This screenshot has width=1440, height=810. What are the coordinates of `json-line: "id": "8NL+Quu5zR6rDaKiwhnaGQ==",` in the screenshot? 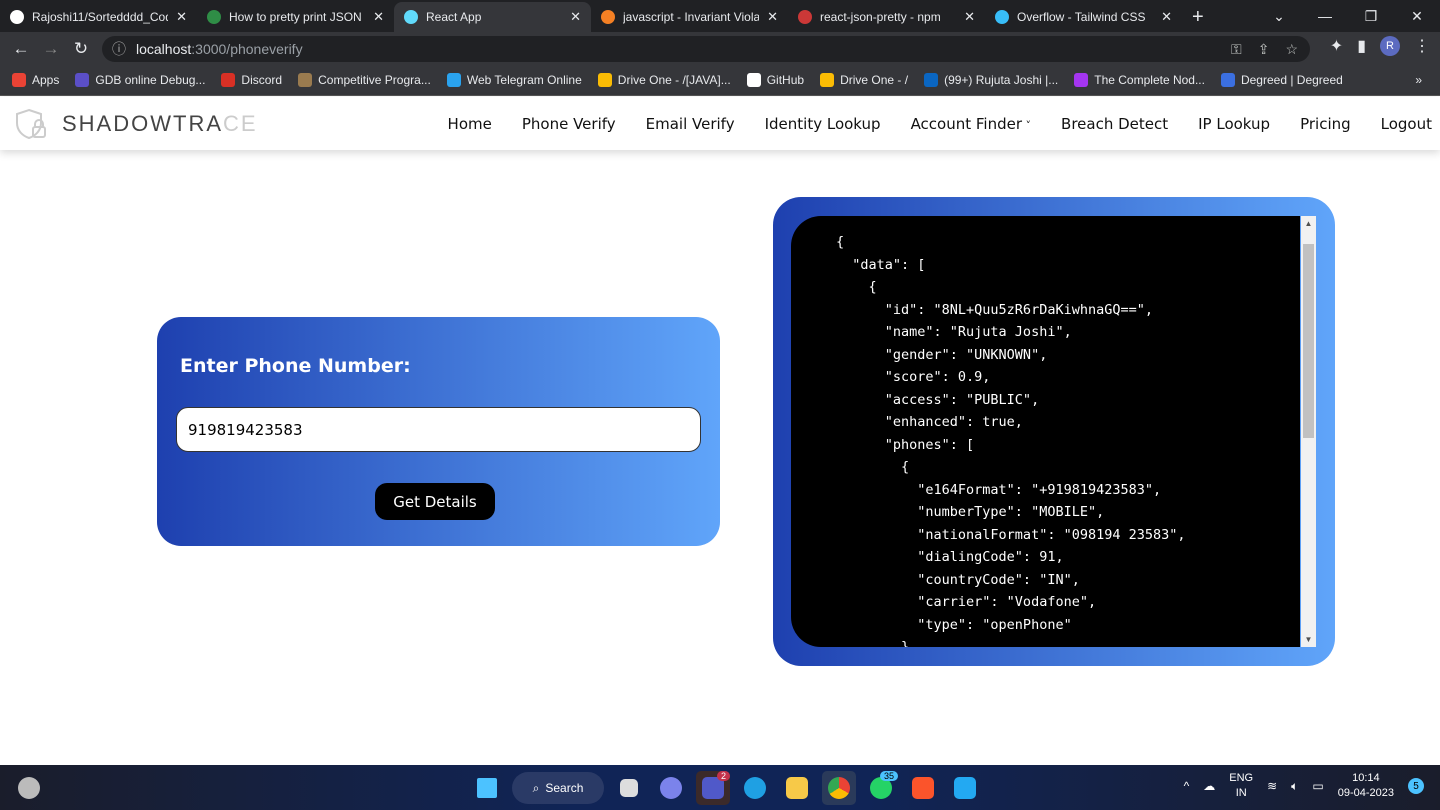 It's located at (994, 309).